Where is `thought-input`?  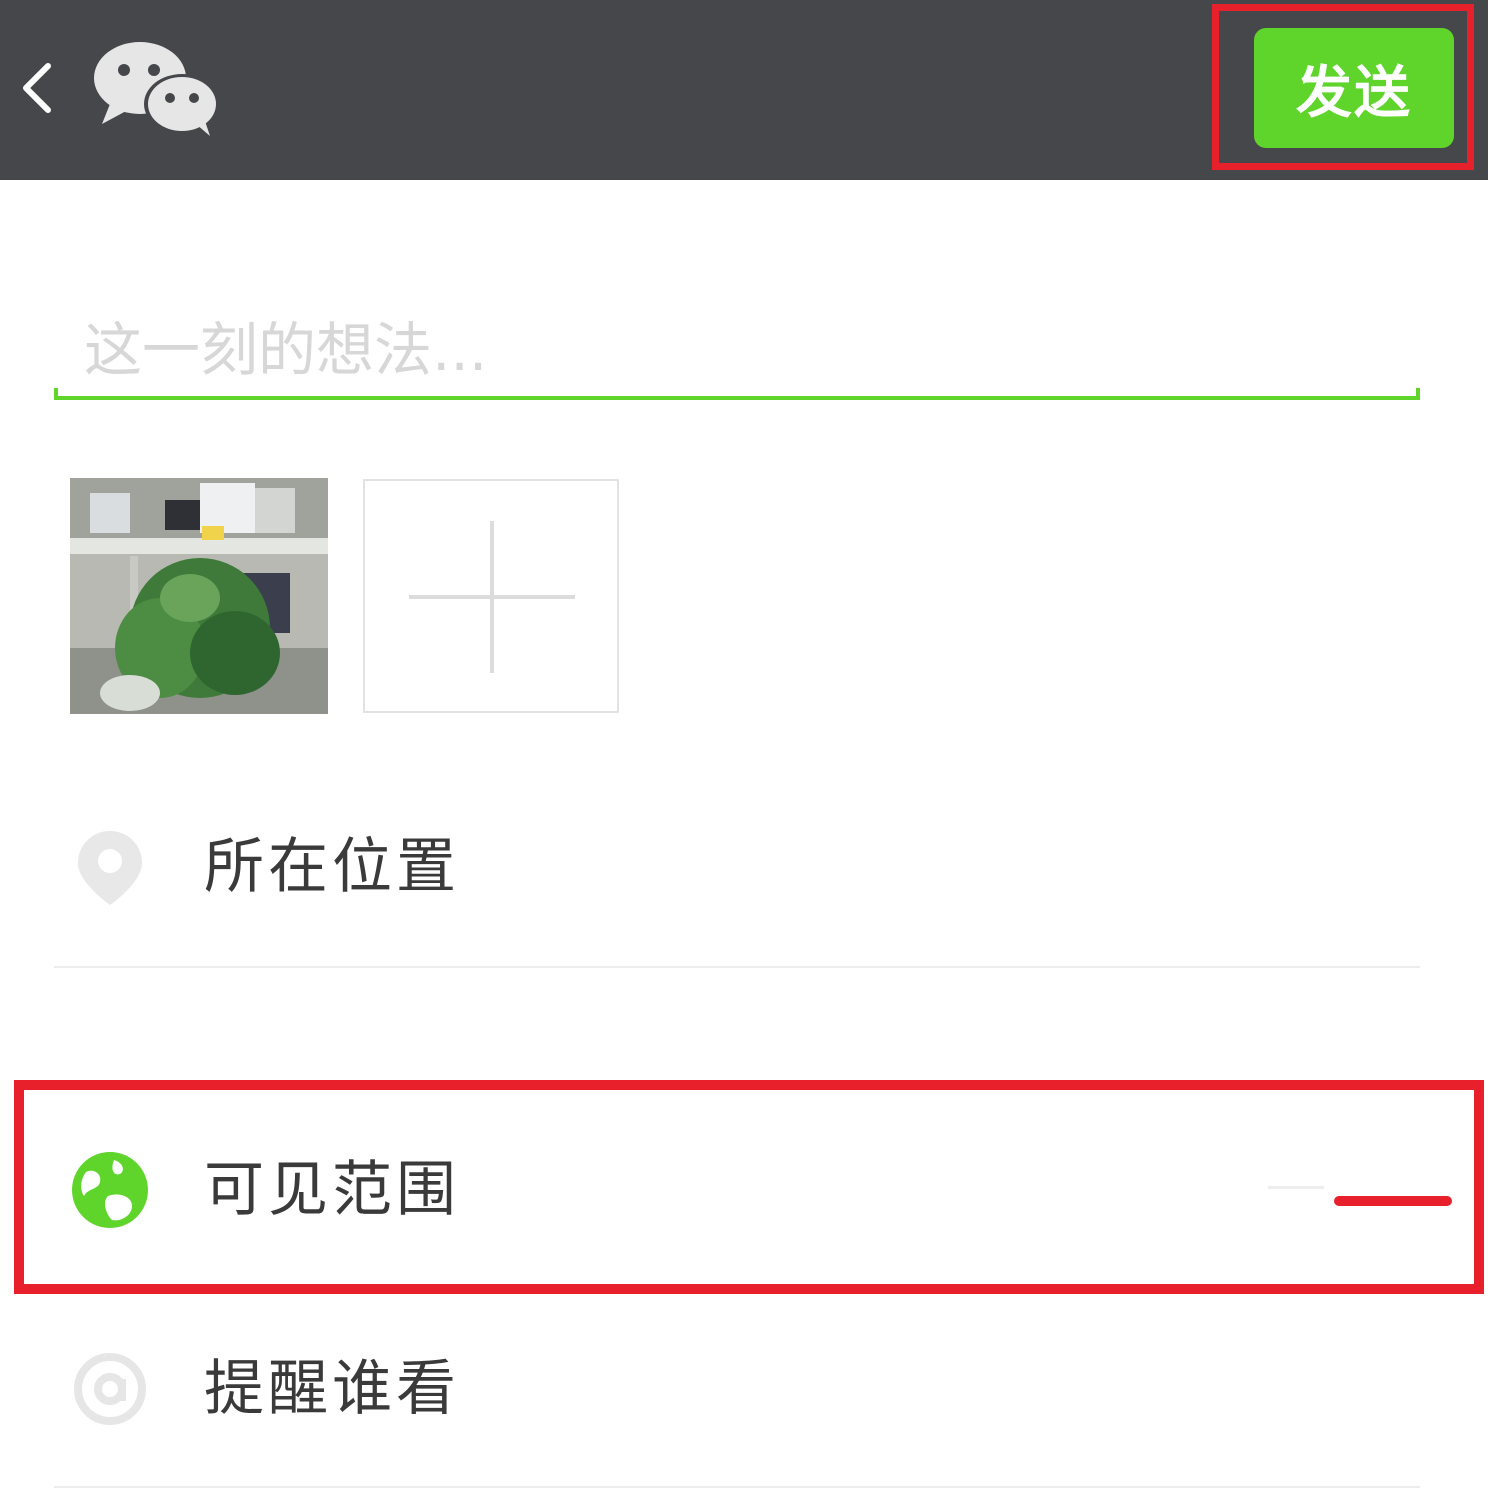
thought-input is located at coordinates (738, 350).